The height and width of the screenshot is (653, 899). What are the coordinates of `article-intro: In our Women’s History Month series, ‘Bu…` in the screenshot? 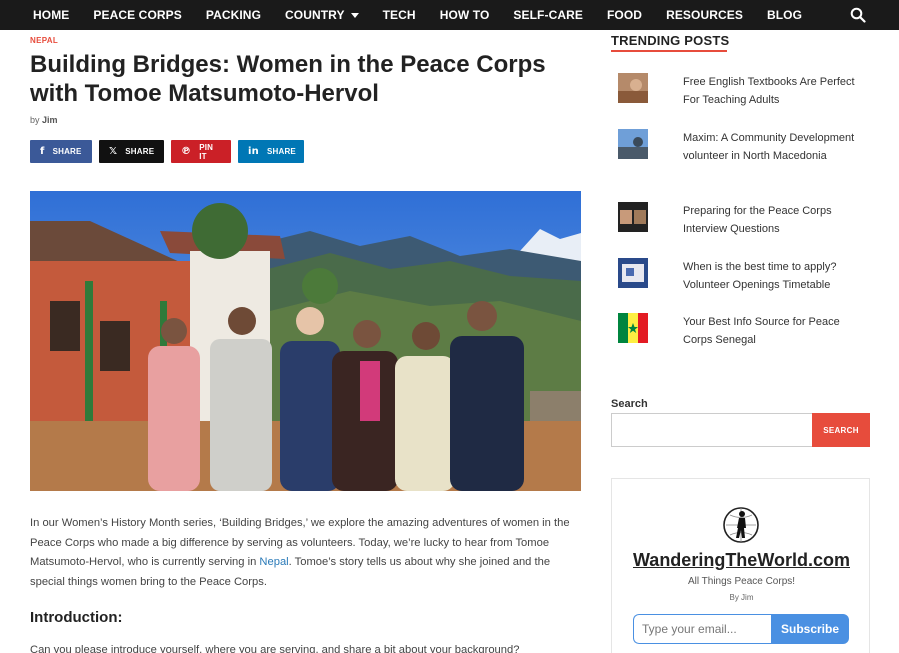 It's located at (306, 553).